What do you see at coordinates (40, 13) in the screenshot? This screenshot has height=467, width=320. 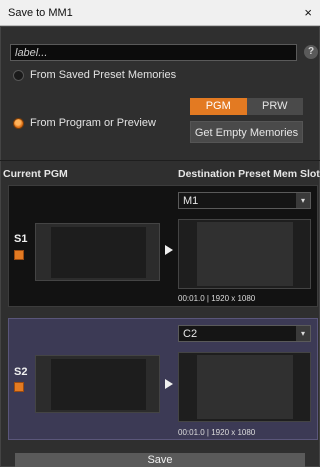 I see `window-title: Save to MM1` at bounding box center [40, 13].